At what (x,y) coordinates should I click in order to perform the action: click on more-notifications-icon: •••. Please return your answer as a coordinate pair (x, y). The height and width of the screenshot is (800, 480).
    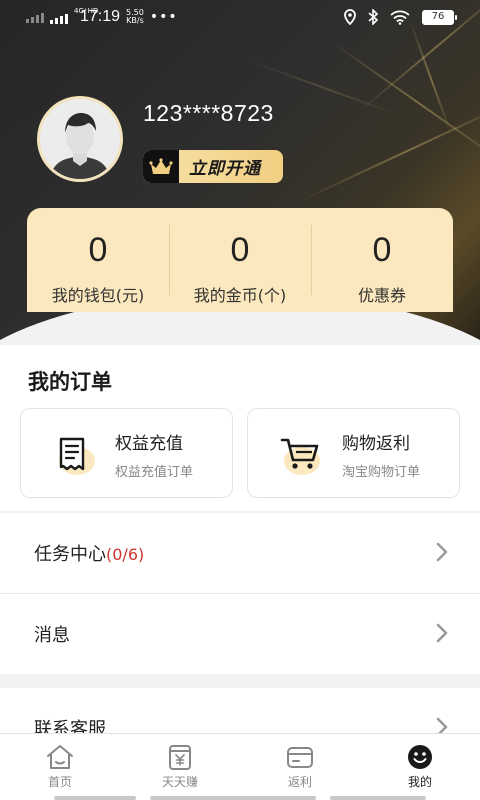
    Looking at the image, I should click on (163, 17).